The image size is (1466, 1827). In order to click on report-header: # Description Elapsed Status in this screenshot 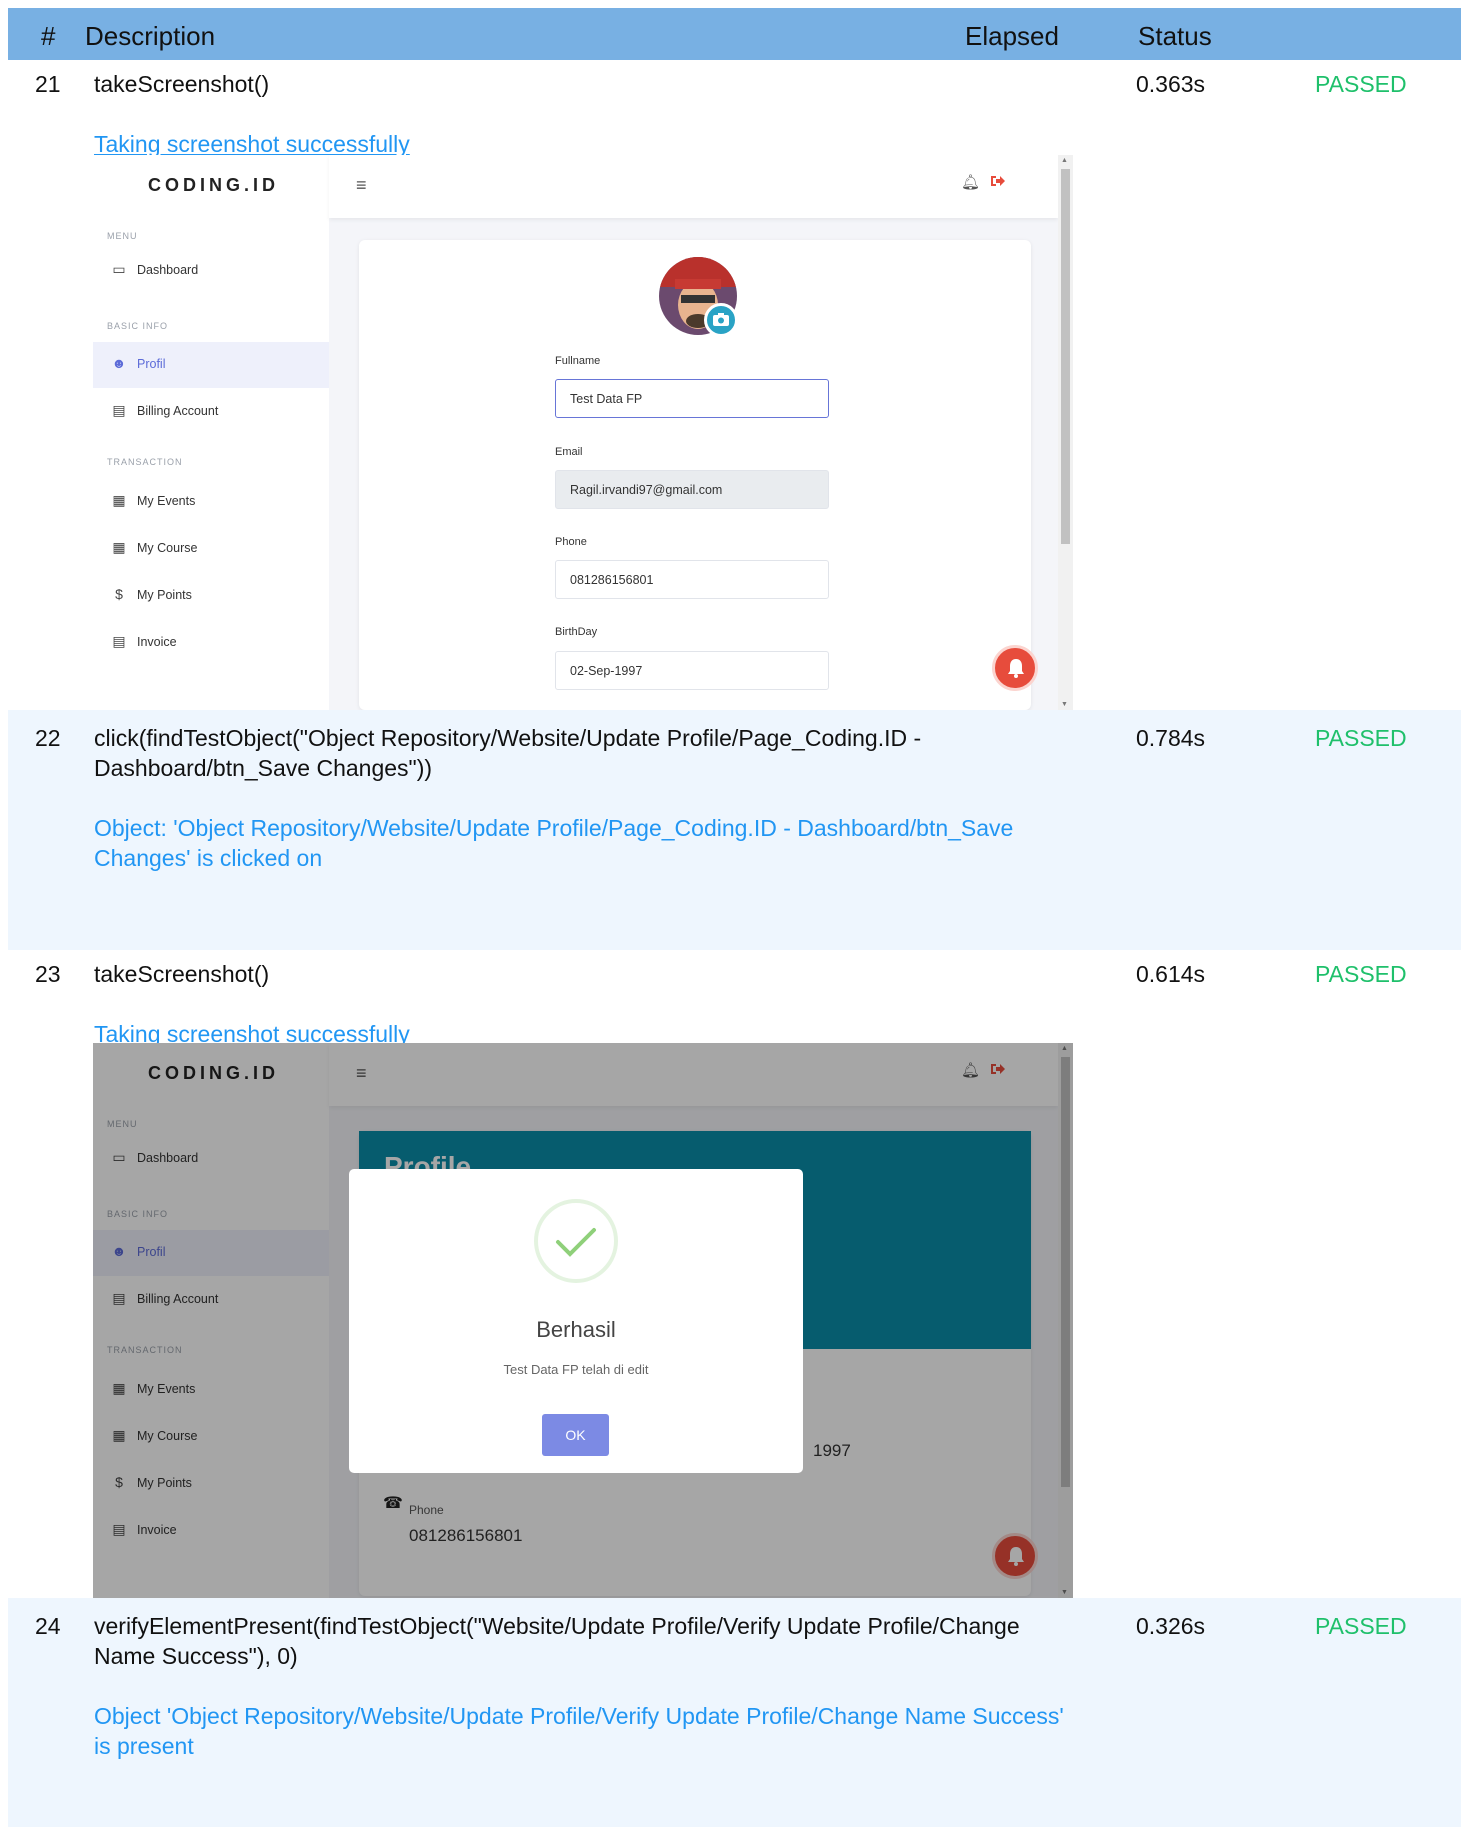, I will do `click(734, 34)`.